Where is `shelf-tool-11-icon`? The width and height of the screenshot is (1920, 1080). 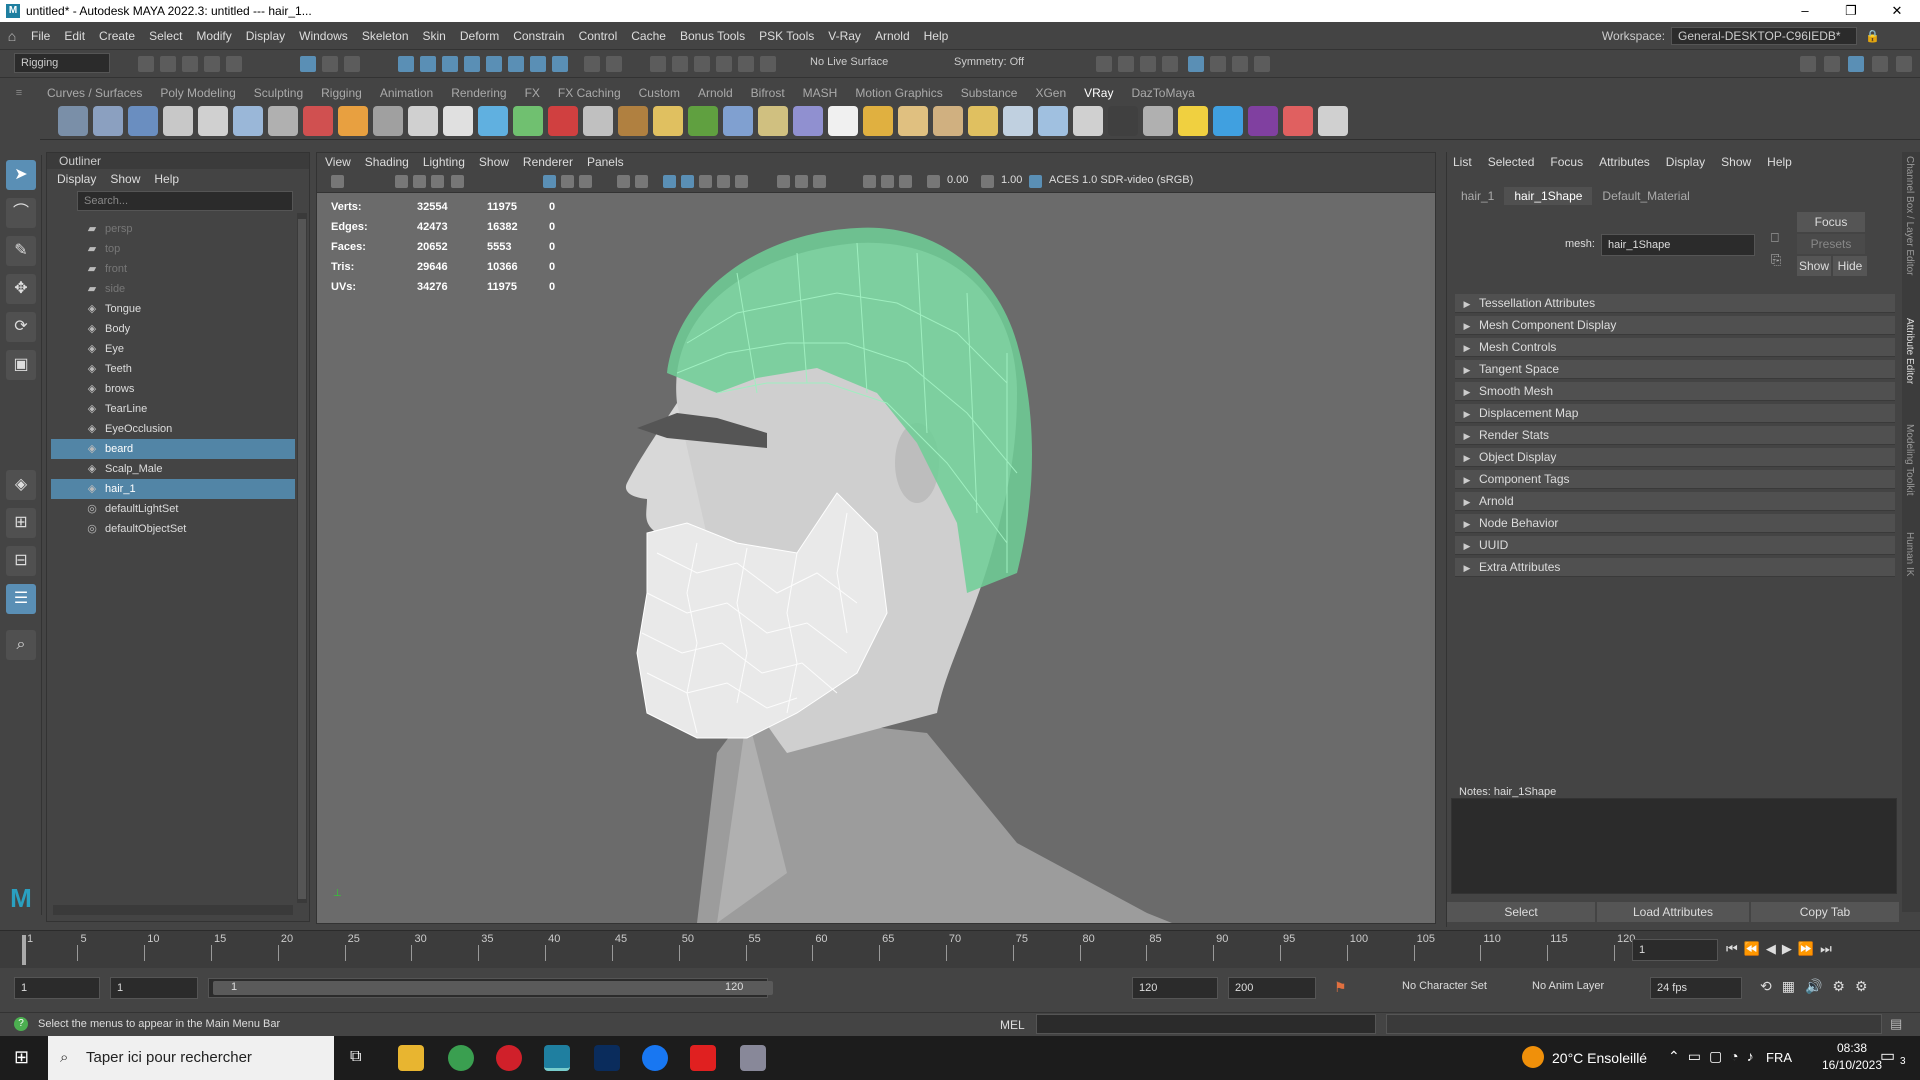 shelf-tool-11-icon is located at coordinates (423, 121).